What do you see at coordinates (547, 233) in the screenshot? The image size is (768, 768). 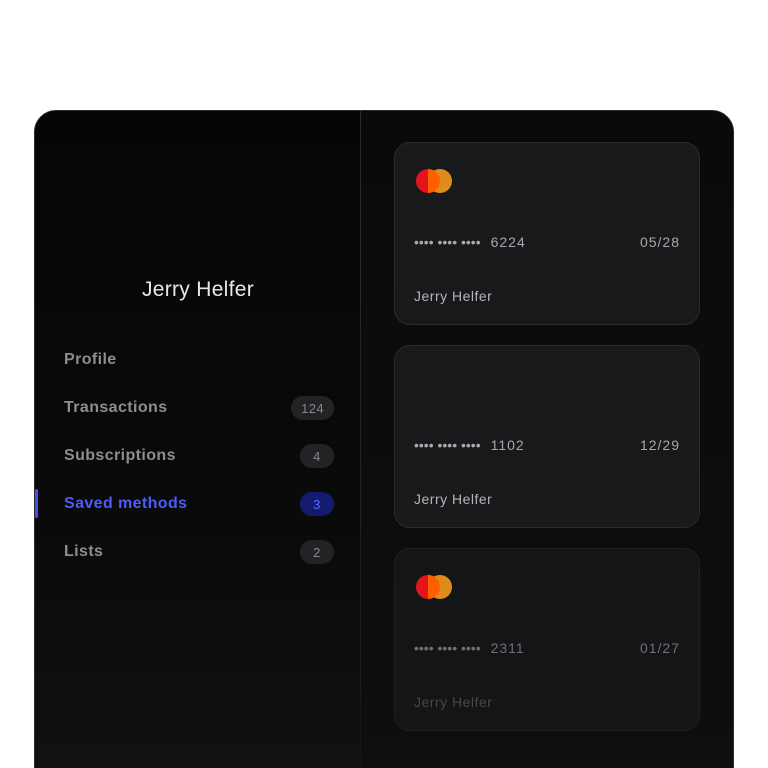 I see `payment-card: •••• •••• •••• 6224 05/28 Jerry Helfer` at bounding box center [547, 233].